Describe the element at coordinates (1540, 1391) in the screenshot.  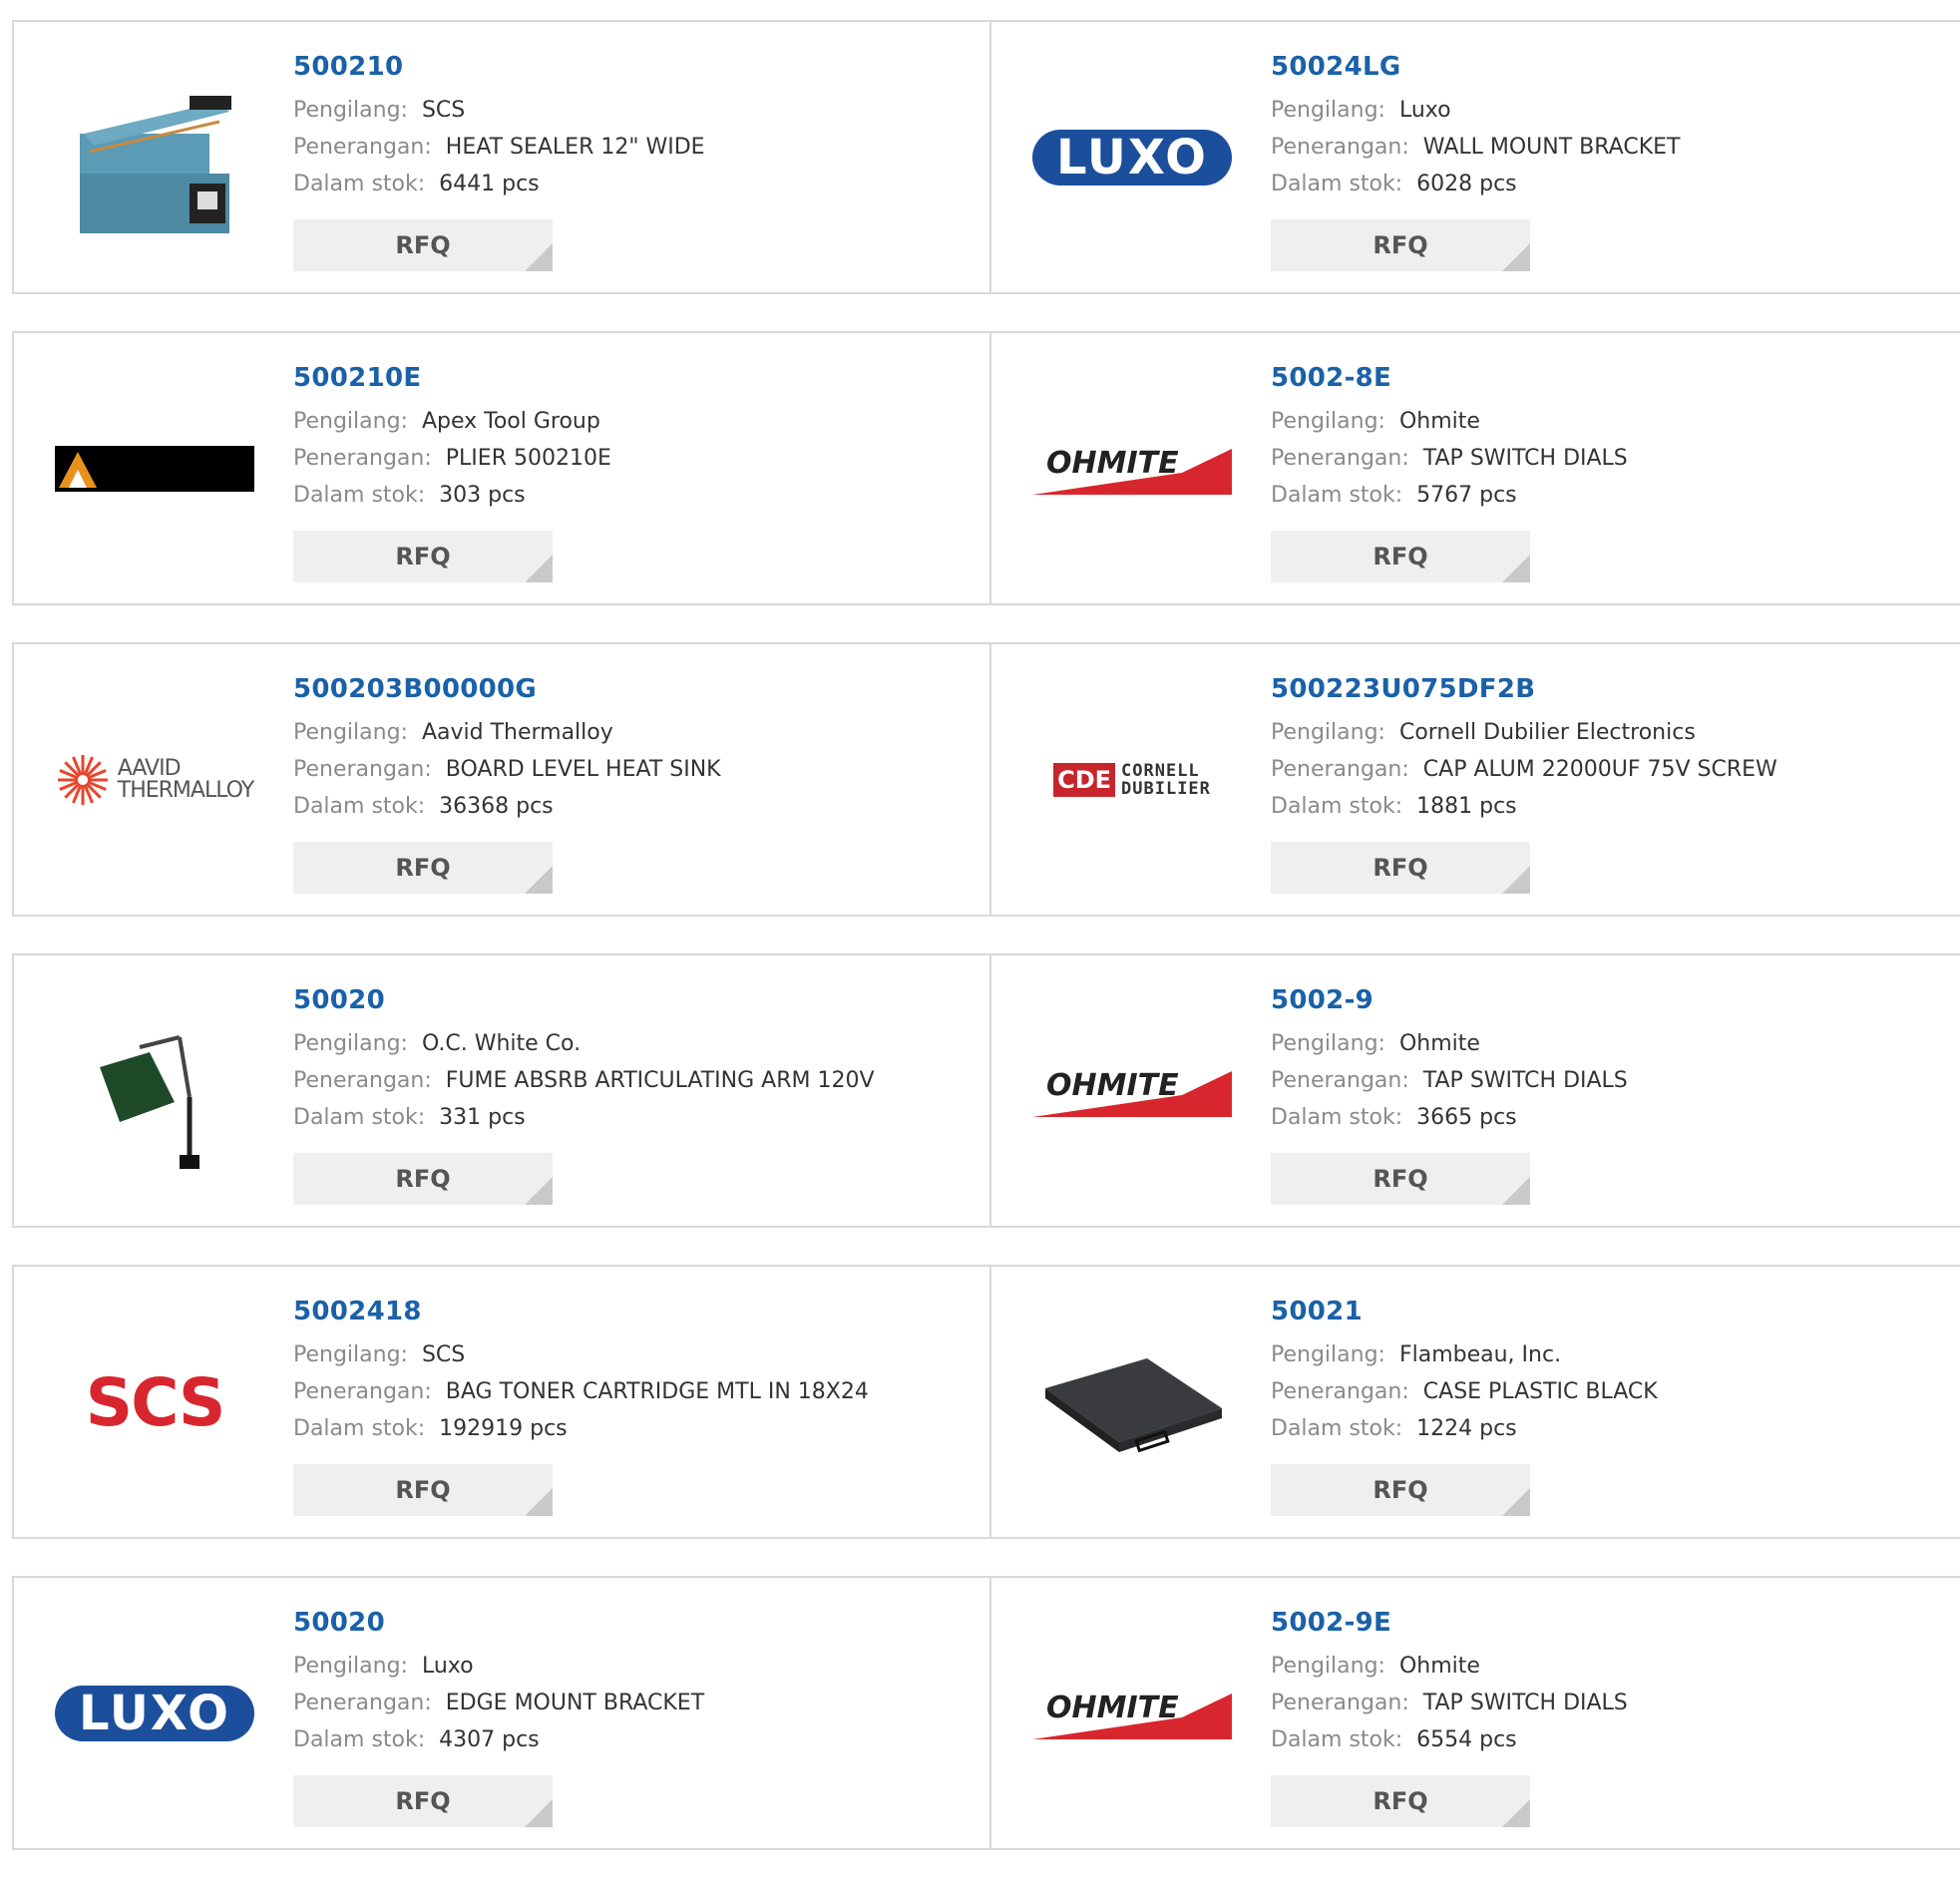
I see `description-value: CASE PLASTIC BLACK` at that location.